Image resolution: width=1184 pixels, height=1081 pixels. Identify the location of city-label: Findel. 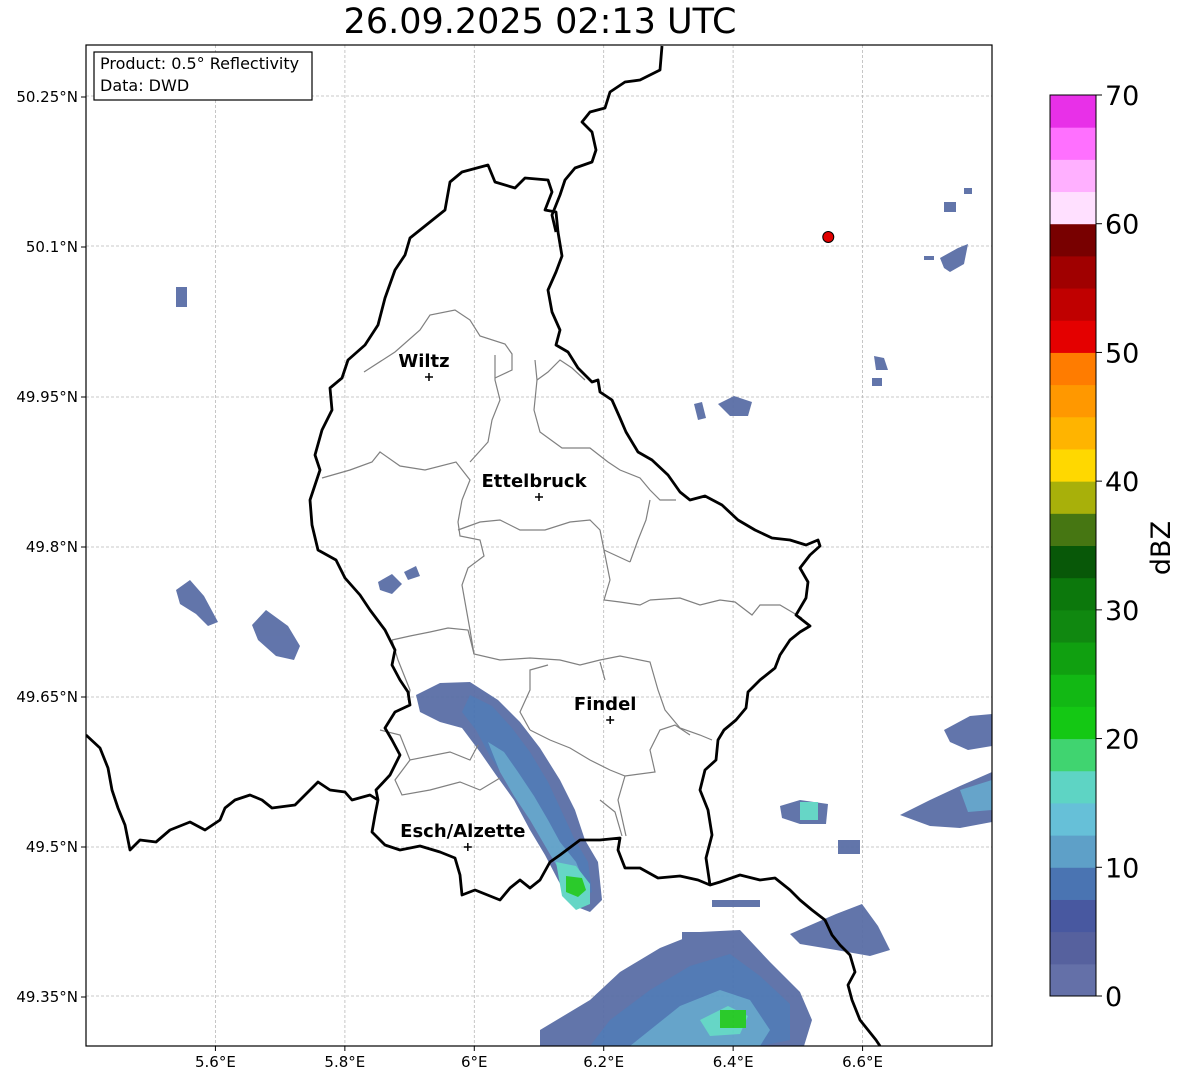
(605, 704).